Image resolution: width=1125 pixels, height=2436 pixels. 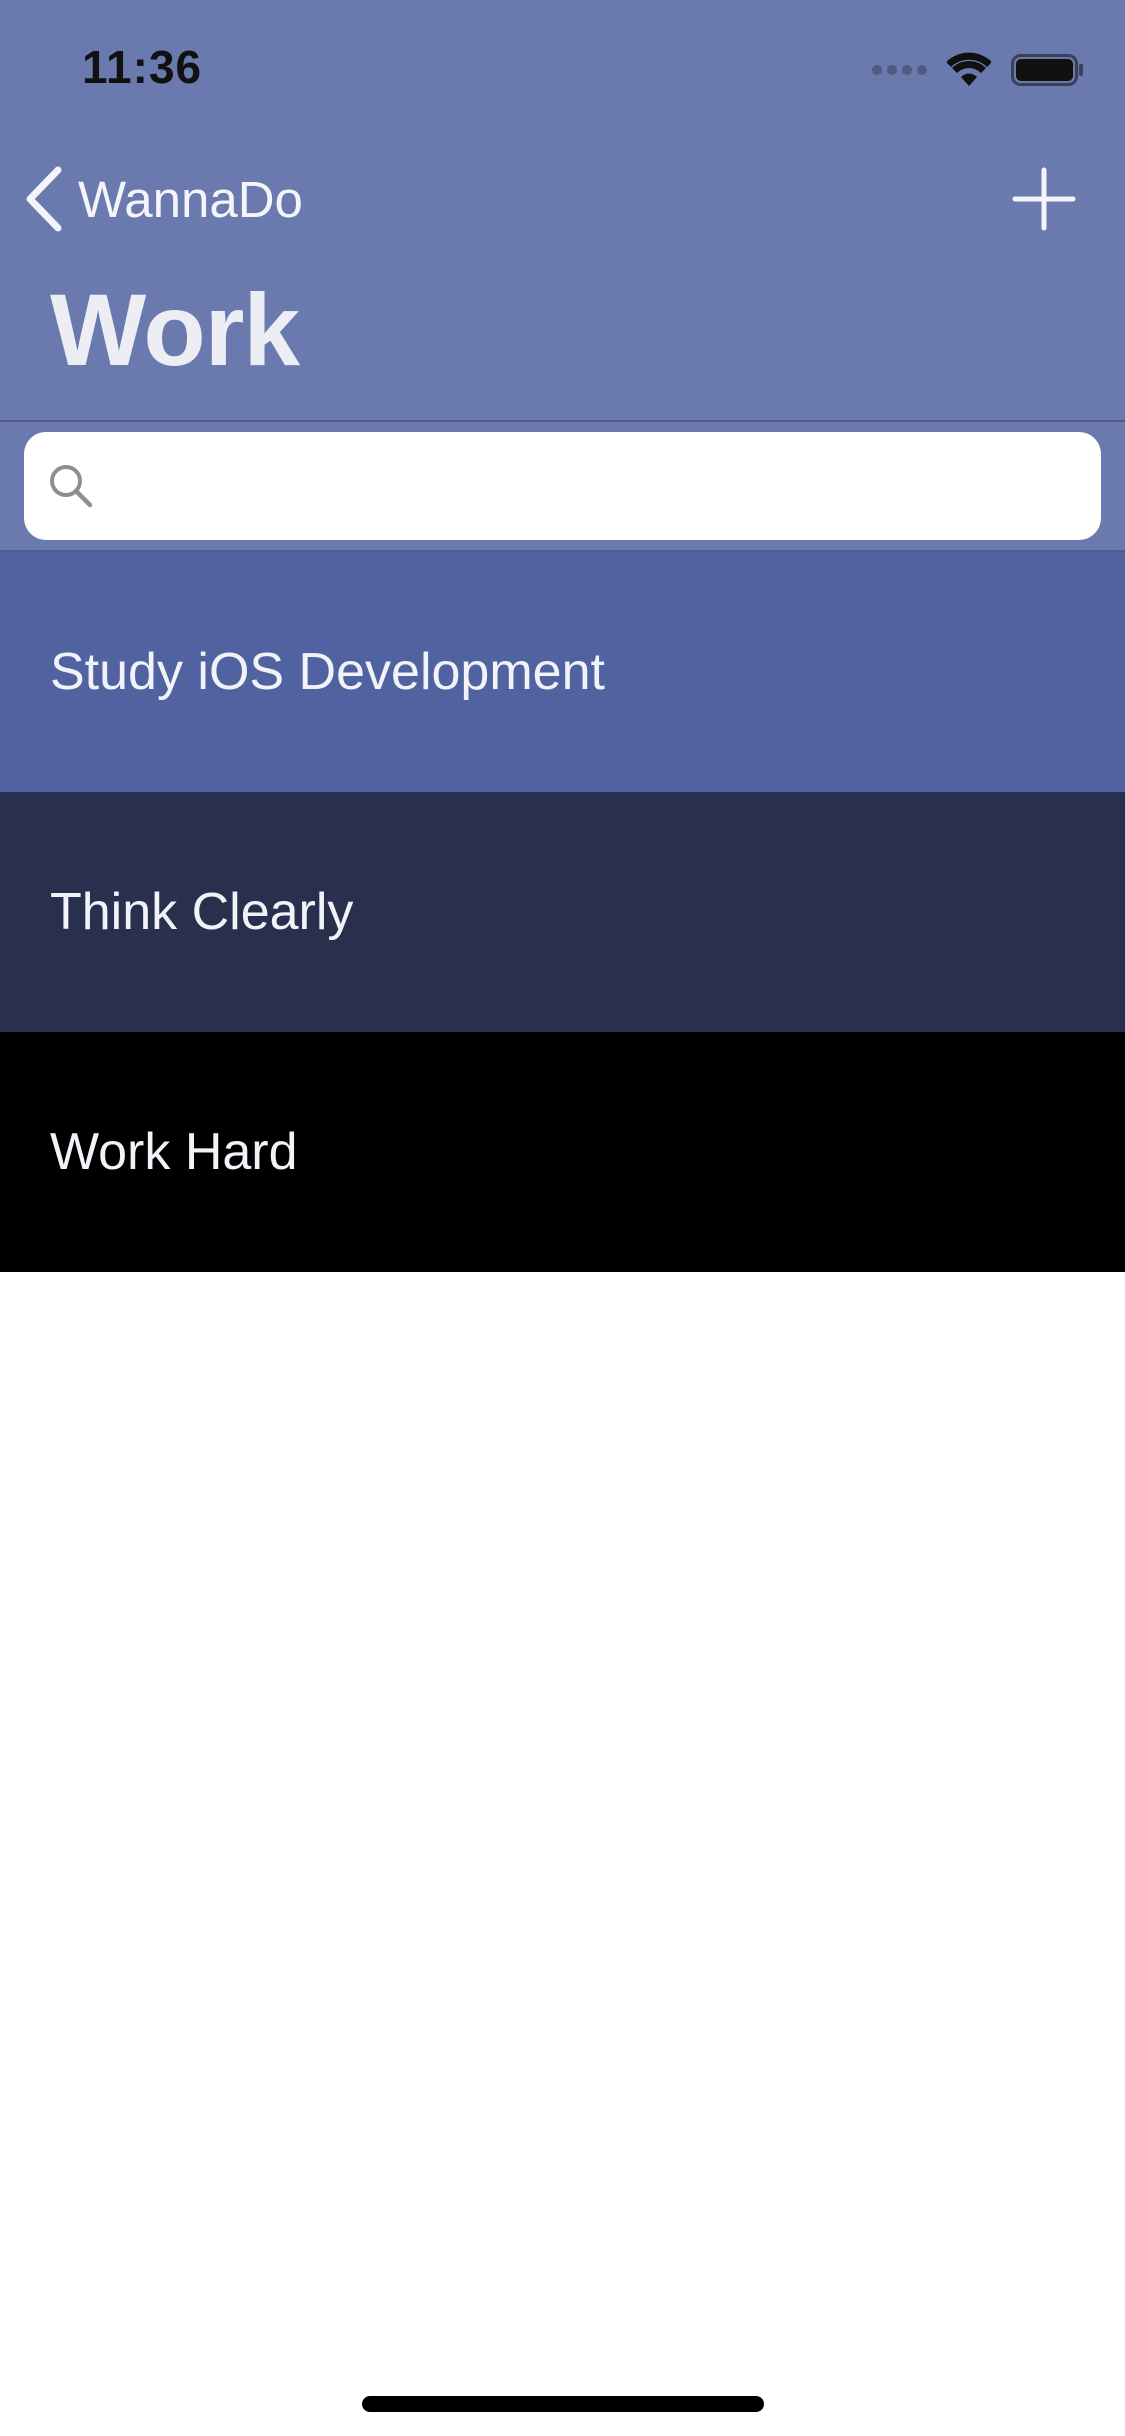 I want to click on list-item: Study iOS Development, so click(x=562, y=672).